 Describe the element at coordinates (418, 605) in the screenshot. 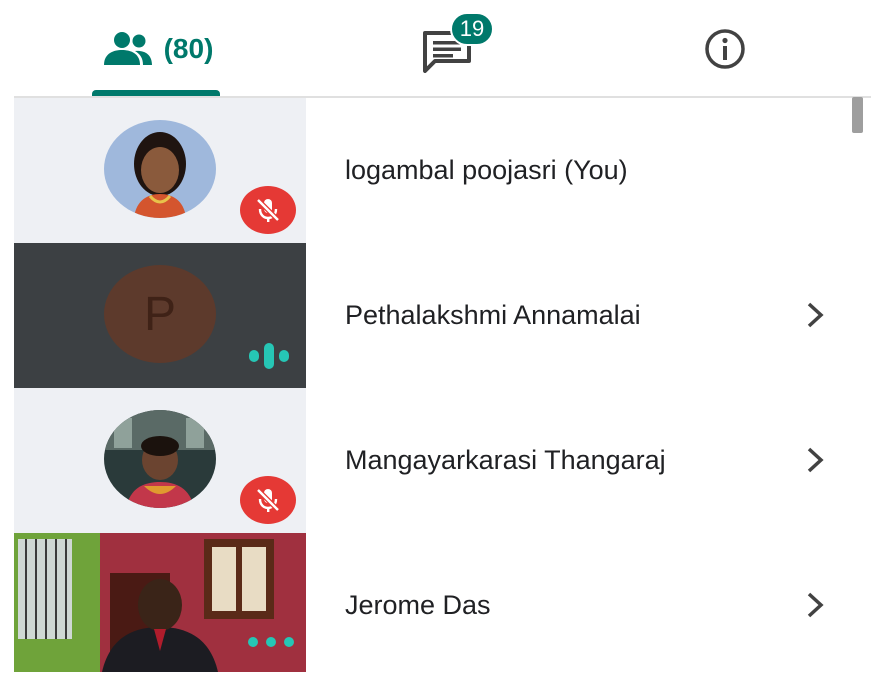

I see `participant-name: Jerome Das` at that location.